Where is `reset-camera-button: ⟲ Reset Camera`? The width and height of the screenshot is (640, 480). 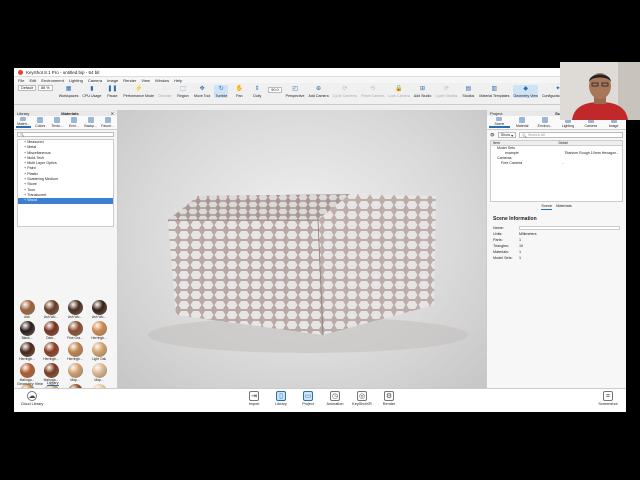
reset-camera-button: ⟲ Reset Camera is located at coordinates (373, 92).